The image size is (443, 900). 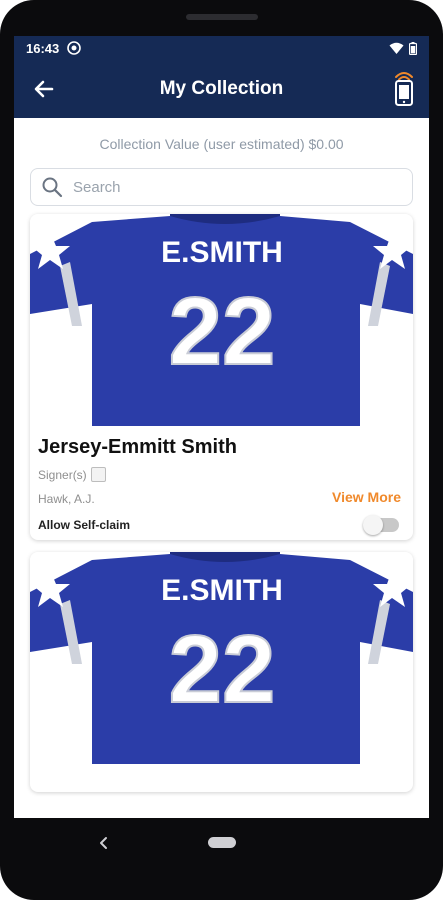 I want to click on self-claim-toggle, so click(x=381, y=525).